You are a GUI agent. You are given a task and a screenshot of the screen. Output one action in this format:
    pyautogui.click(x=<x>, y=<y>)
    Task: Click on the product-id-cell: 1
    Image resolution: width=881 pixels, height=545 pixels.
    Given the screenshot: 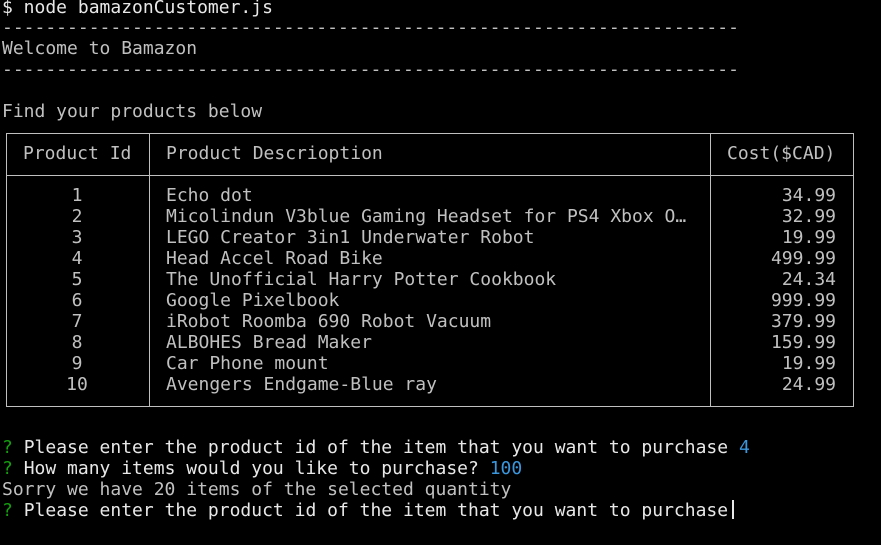 What is the action you would take?
    pyautogui.click(x=77, y=195)
    